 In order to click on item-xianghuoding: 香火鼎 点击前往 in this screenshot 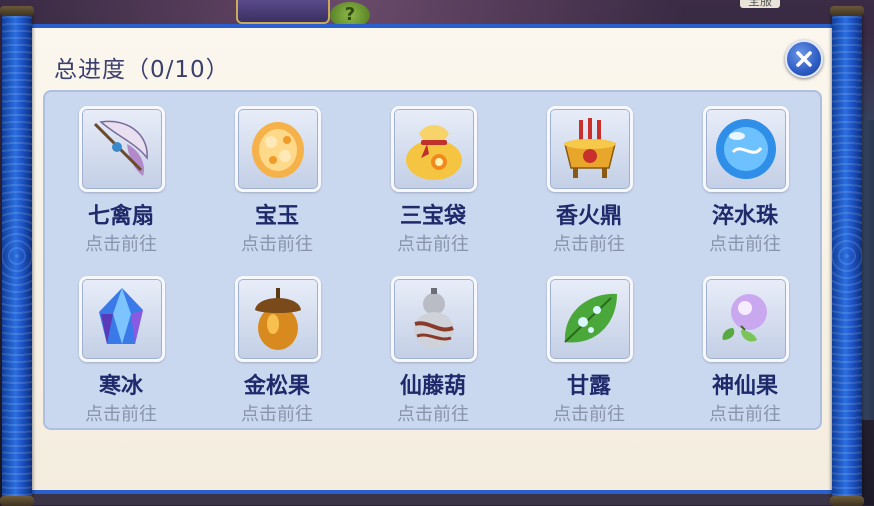, I will do `click(589, 186)`.